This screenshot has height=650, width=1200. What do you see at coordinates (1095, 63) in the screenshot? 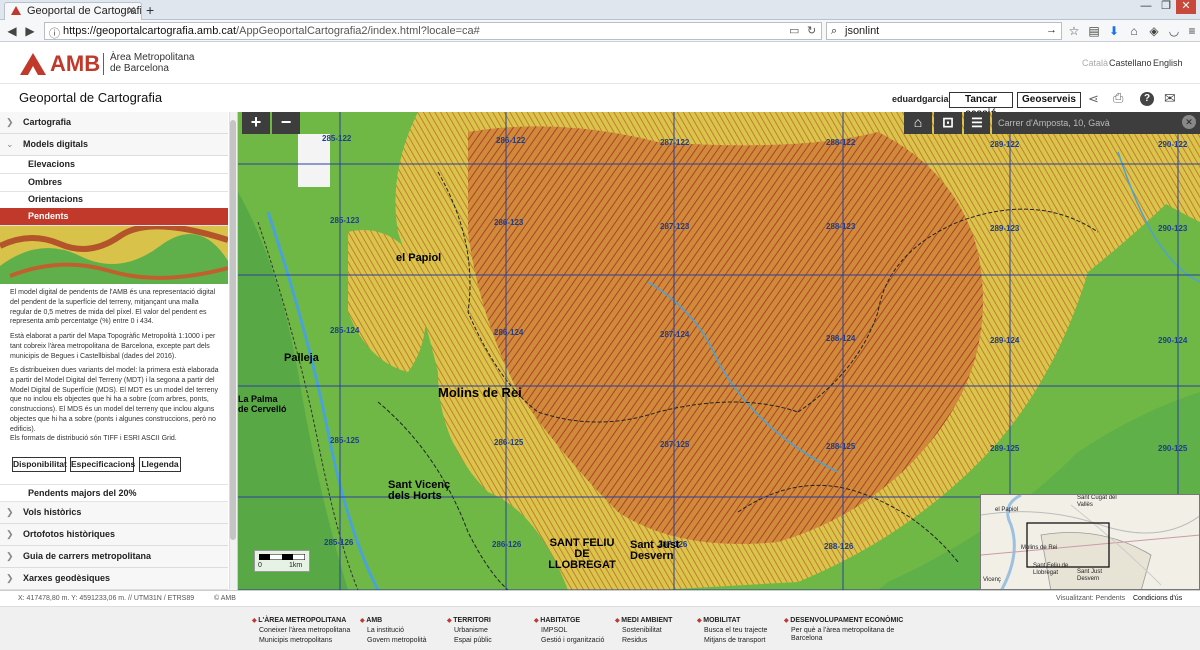
I see `lang-ca: Català` at bounding box center [1095, 63].